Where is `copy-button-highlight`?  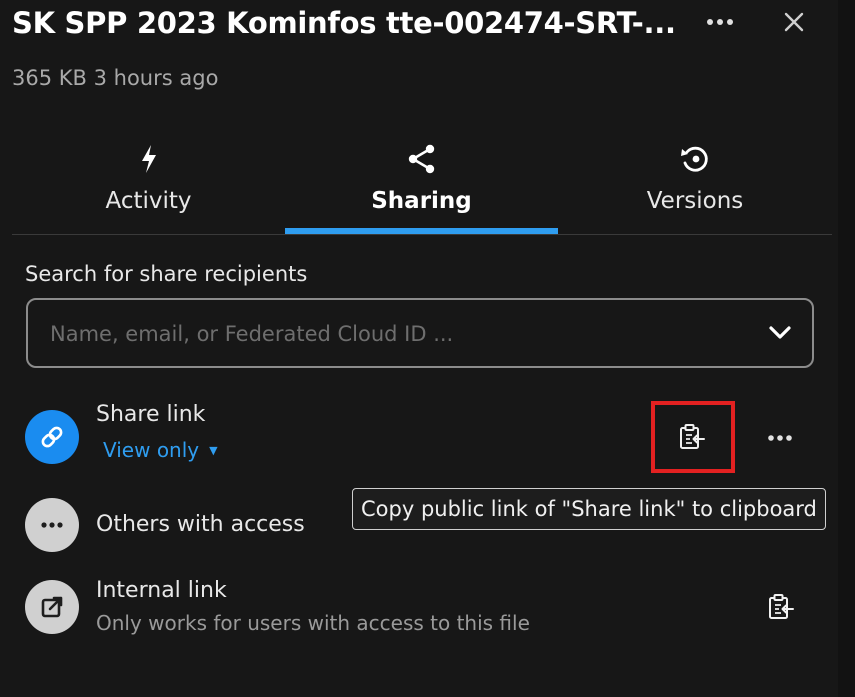
copy-button-highlight is located at coordinates (693, 437).